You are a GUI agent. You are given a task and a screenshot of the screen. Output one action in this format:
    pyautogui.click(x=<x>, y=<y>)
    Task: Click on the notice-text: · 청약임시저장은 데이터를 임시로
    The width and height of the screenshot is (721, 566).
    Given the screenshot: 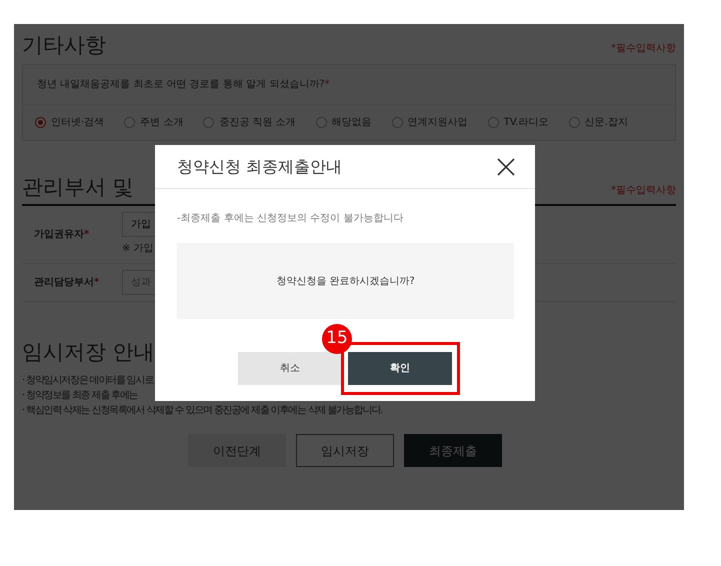 What is the action you would take?
    pyautogui.click(x=88, y=381)
    